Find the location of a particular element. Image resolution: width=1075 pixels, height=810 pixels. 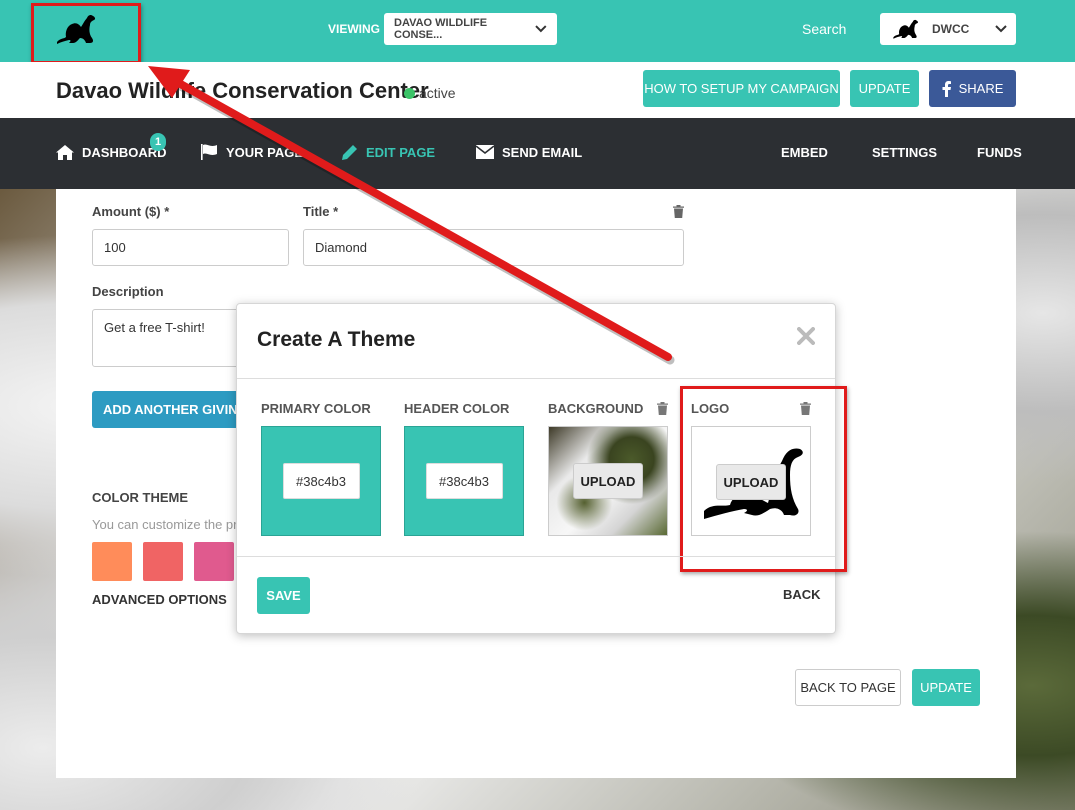

theme-swatch-orange is located at coordinates (112, 561).